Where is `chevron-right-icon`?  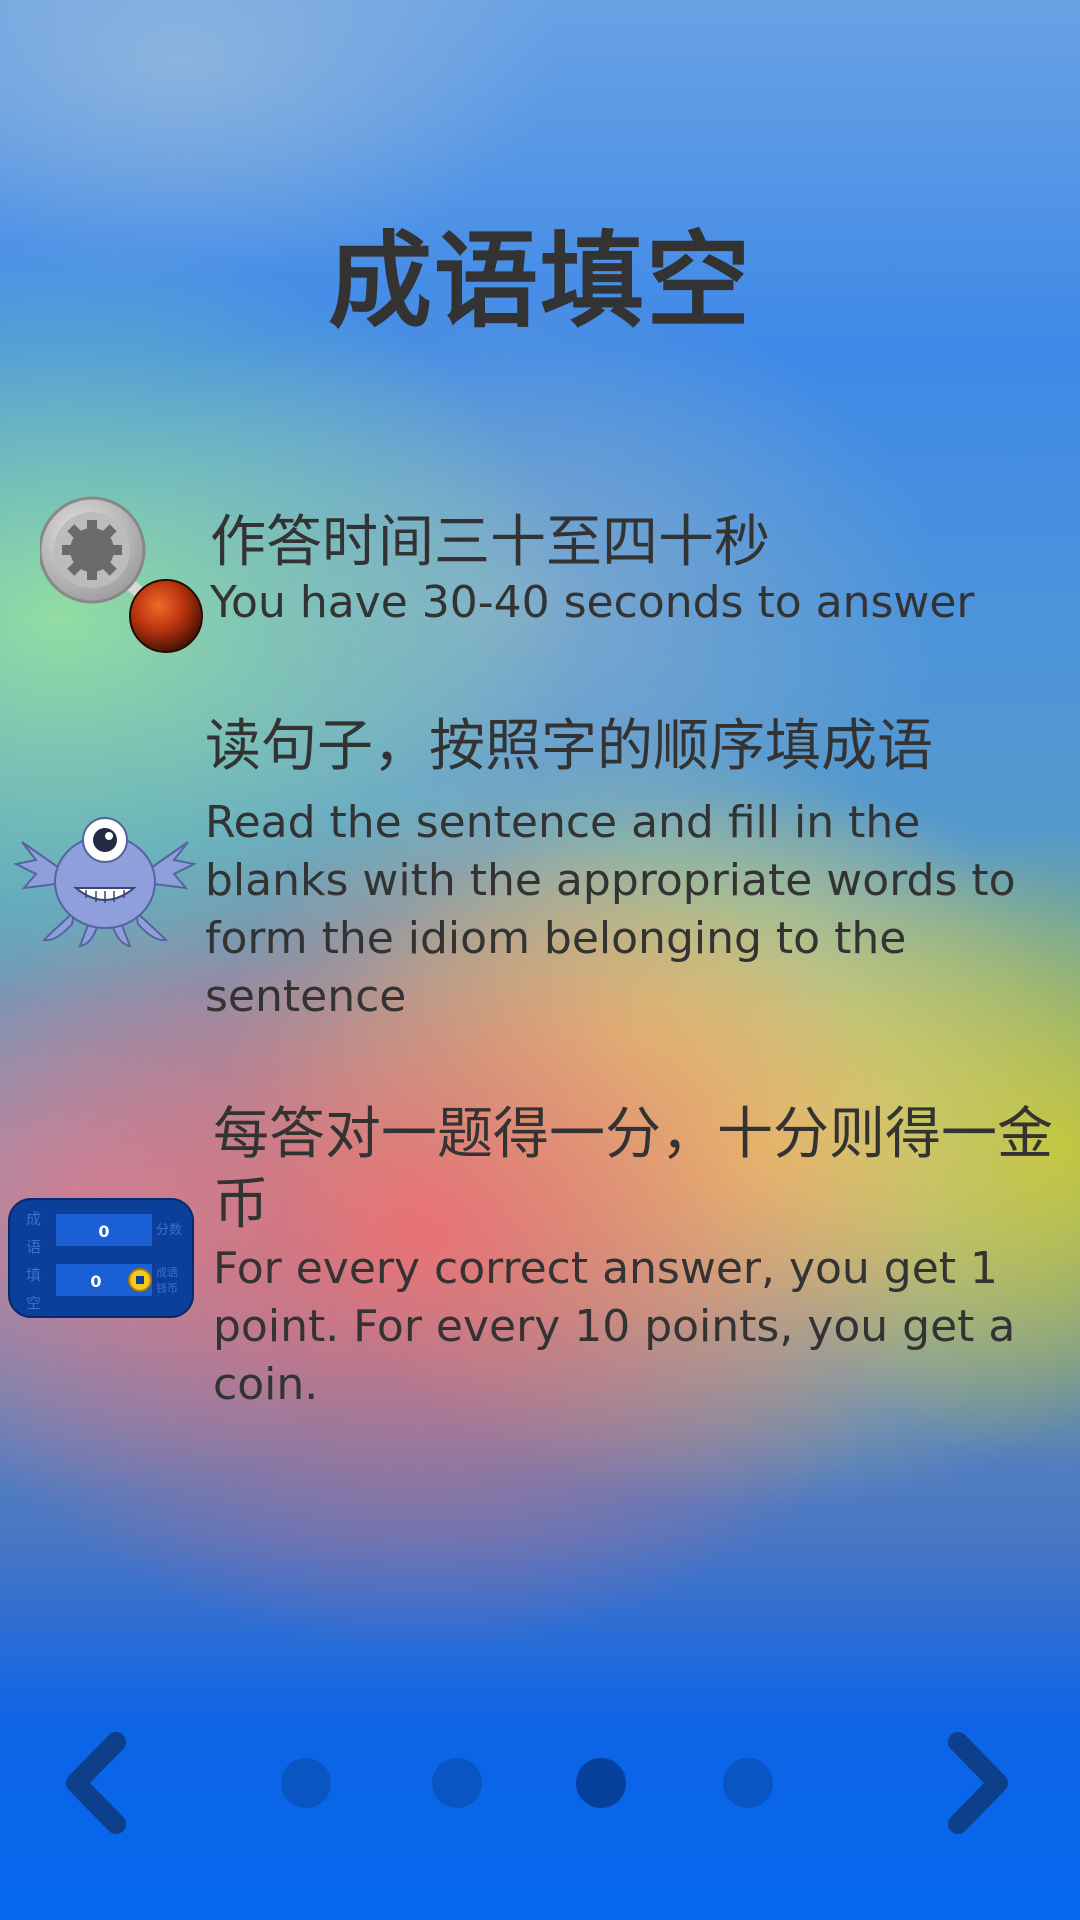
chevron-right-icon is located at coordinates (978, 1783).